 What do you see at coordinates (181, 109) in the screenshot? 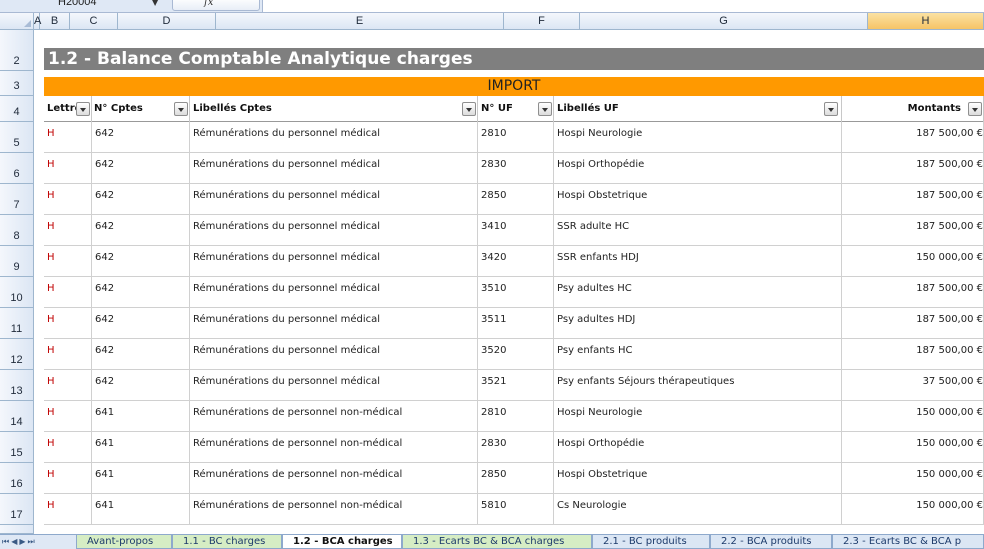
I see `filter-num-cptes-button` at bounding box center [181, 109].